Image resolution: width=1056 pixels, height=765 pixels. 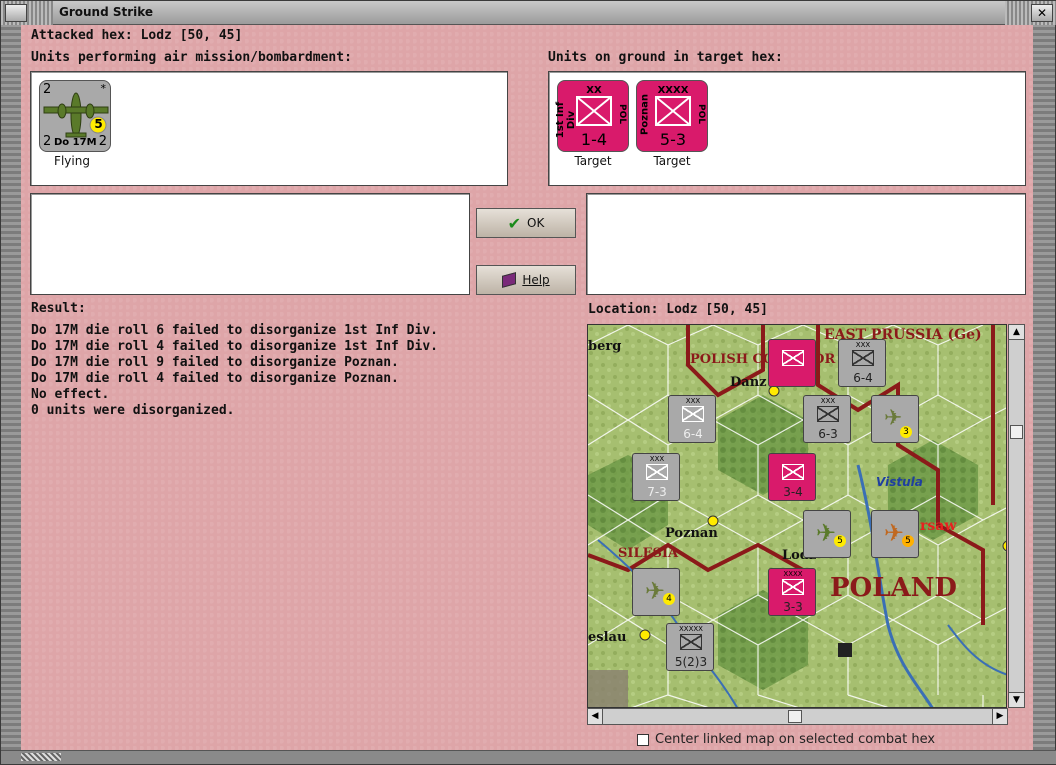 I want to click on ground-unit-poznan: XXXX Poznan POL 5-3, so click(x=672, y=116).